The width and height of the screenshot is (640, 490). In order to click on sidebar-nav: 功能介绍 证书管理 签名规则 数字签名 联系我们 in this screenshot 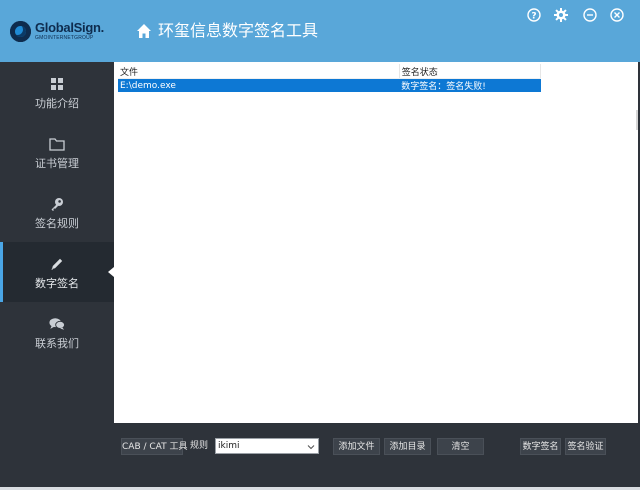, I will do `click(57, 212)`.